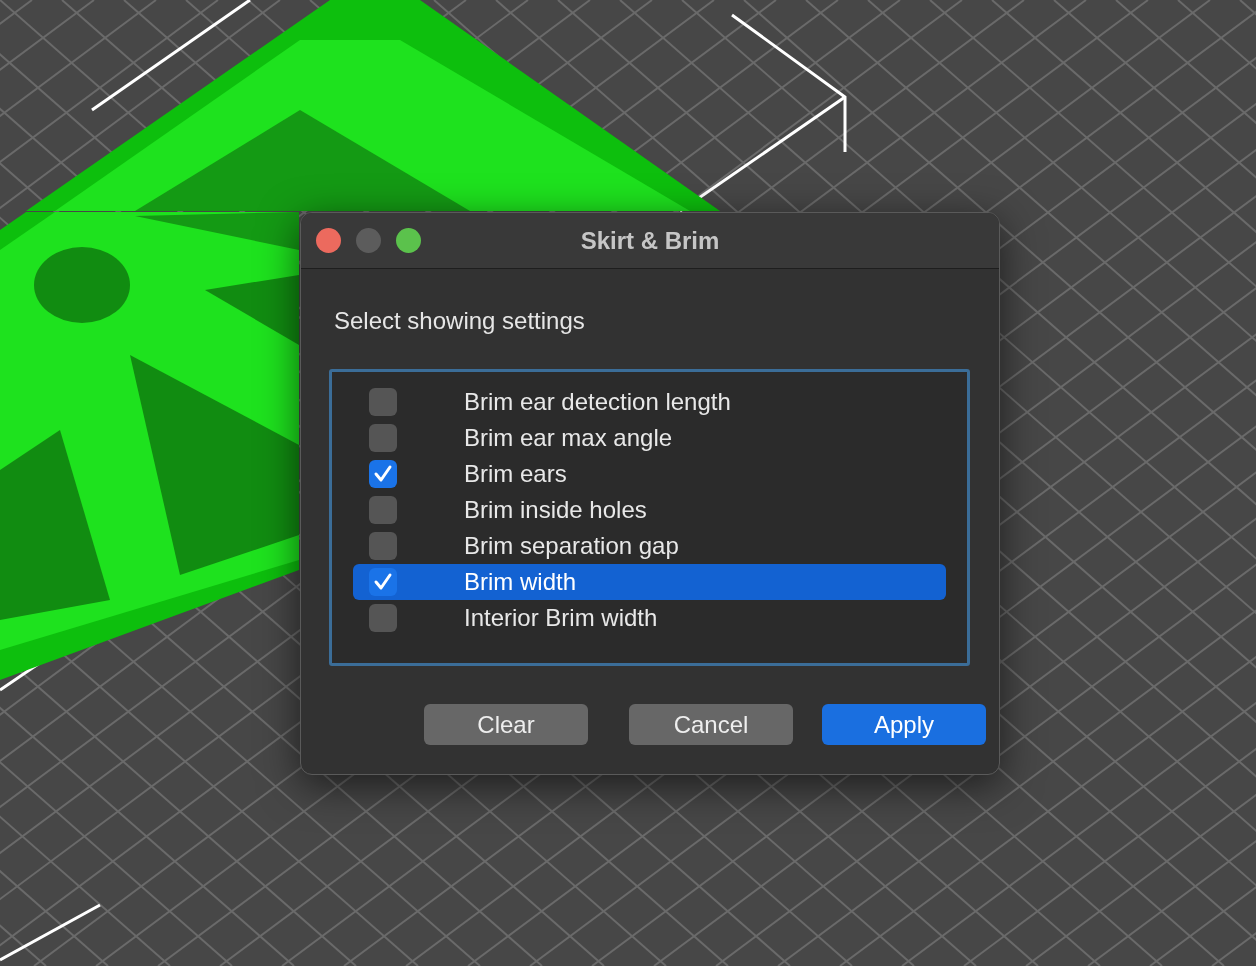  What do you see at coordinates (408, 240) in the screenshot?
I see `zoom-icon` at bounding box center [408, 240].